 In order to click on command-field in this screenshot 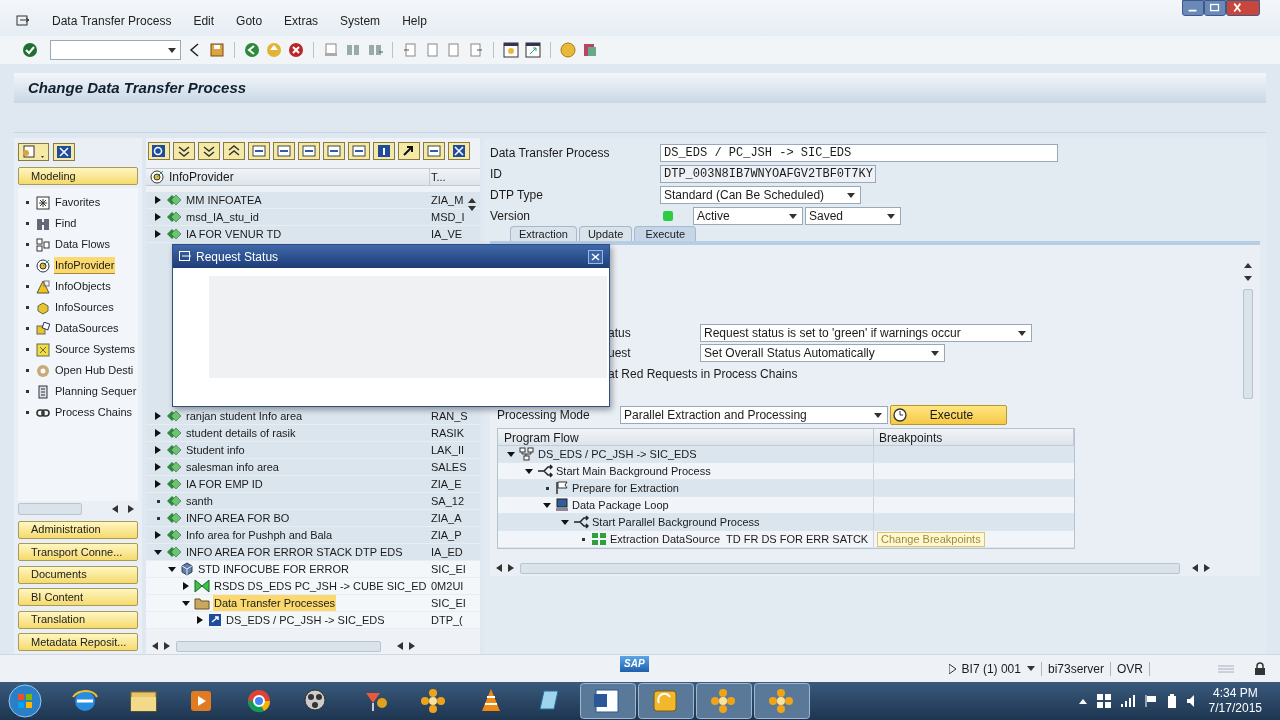, I will do `click(115, 50)`.